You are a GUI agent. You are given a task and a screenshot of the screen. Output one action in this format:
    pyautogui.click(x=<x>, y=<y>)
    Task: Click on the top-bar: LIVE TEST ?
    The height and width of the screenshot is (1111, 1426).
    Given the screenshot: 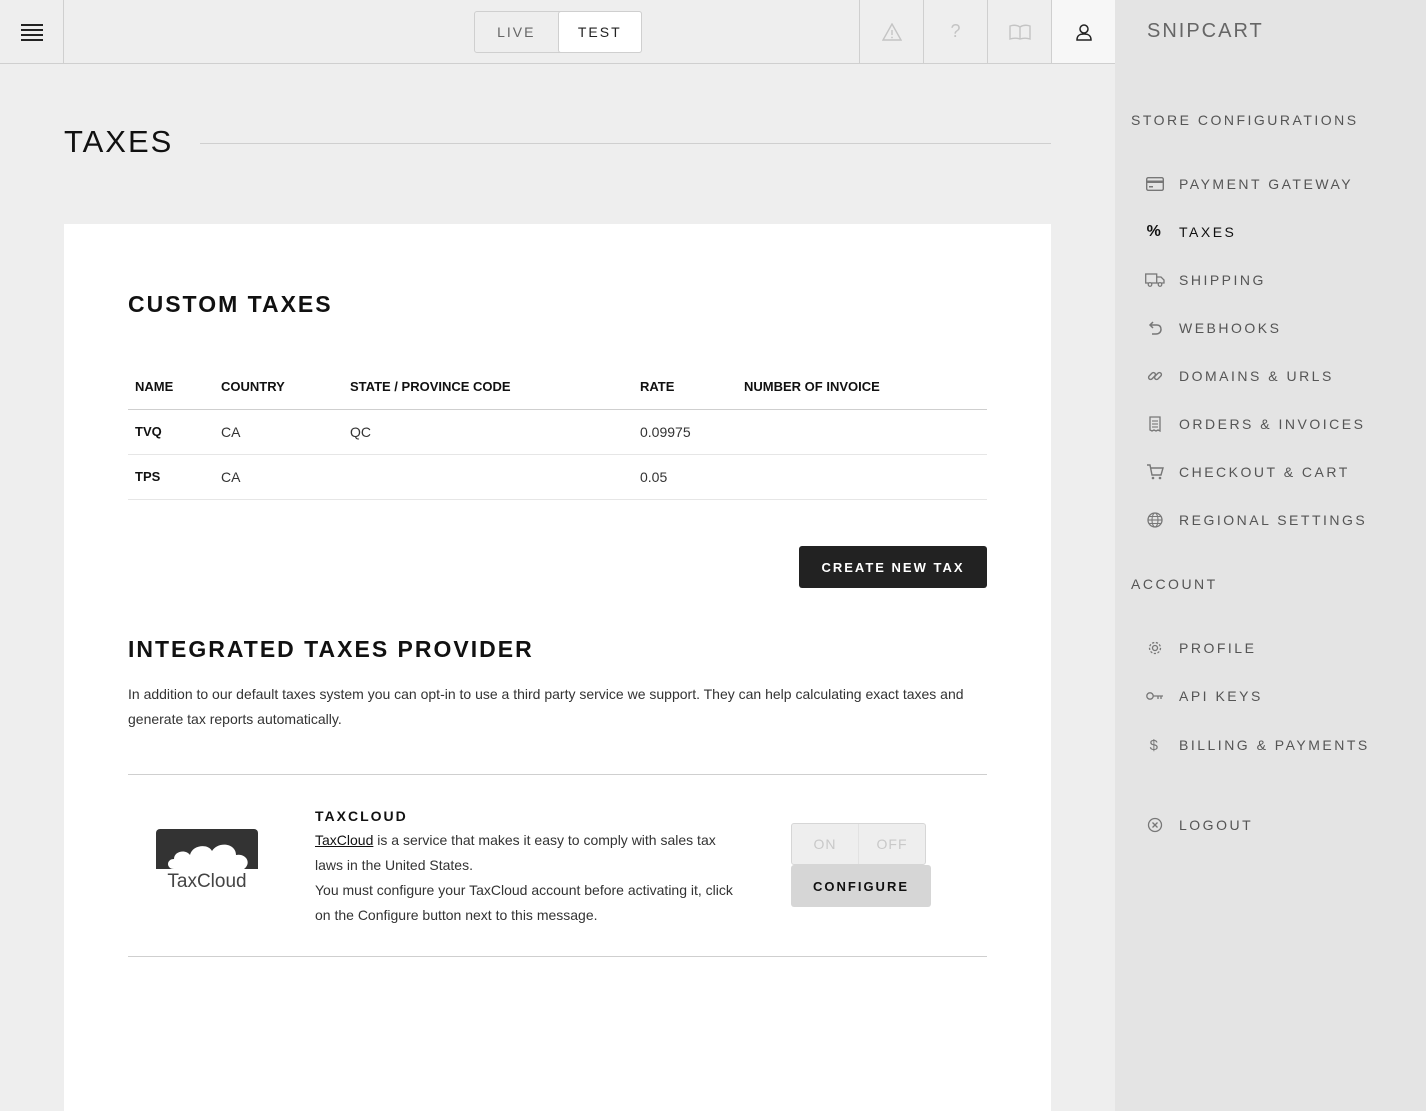 What is the action you would take?
    pyautogui.click(x=557, y=32)
    